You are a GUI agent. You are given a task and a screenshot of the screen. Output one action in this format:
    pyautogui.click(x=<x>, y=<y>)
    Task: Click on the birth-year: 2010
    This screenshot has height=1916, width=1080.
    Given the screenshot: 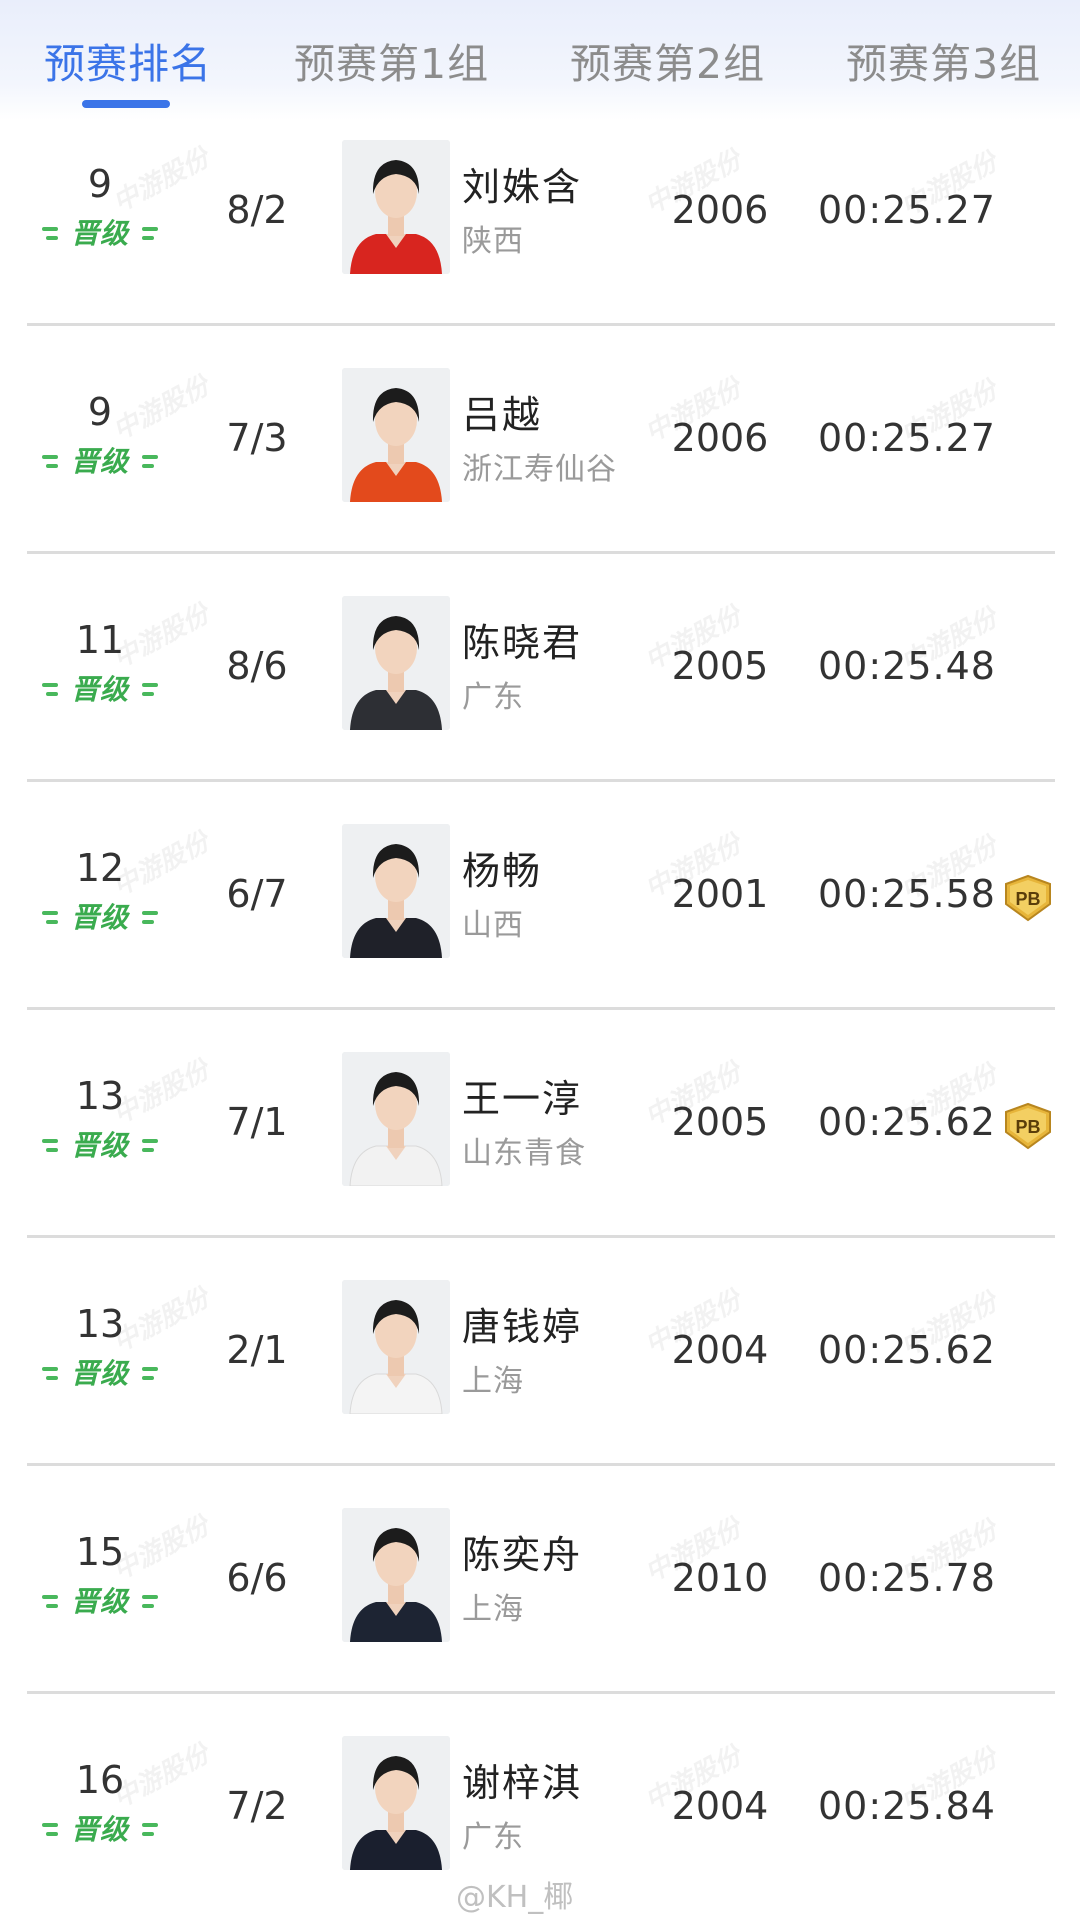 What is the action you would take?
    pyautogui.click(x=720, y=1578)
    